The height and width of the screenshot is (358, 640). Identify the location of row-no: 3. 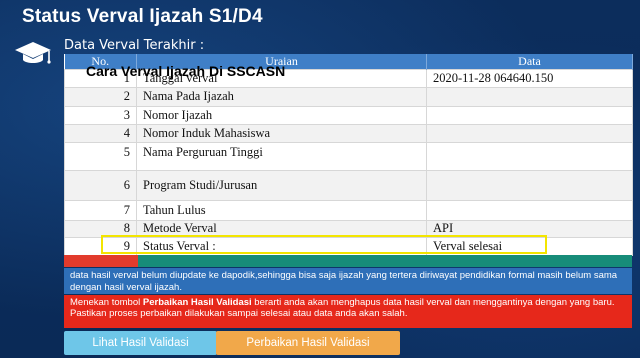
(100, 115).